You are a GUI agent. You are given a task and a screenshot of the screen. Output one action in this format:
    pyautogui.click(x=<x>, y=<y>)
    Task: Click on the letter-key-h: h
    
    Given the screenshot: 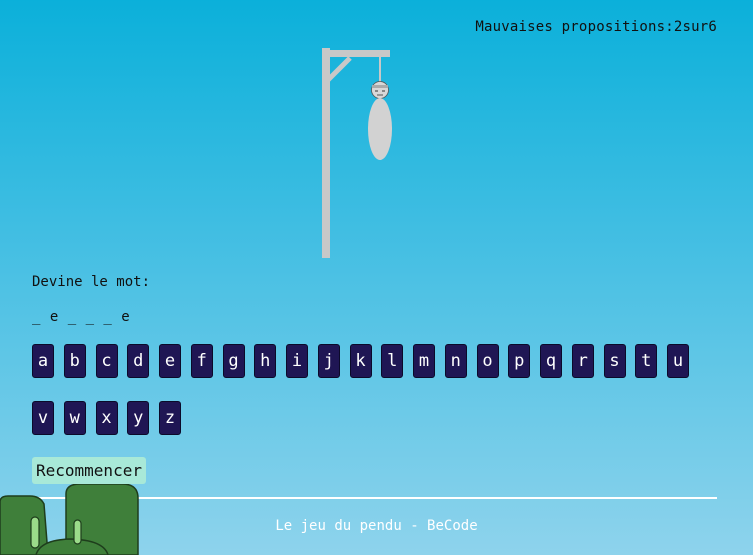 What is the action you would take?
    pyautogui.click(x=265, y=361)
    